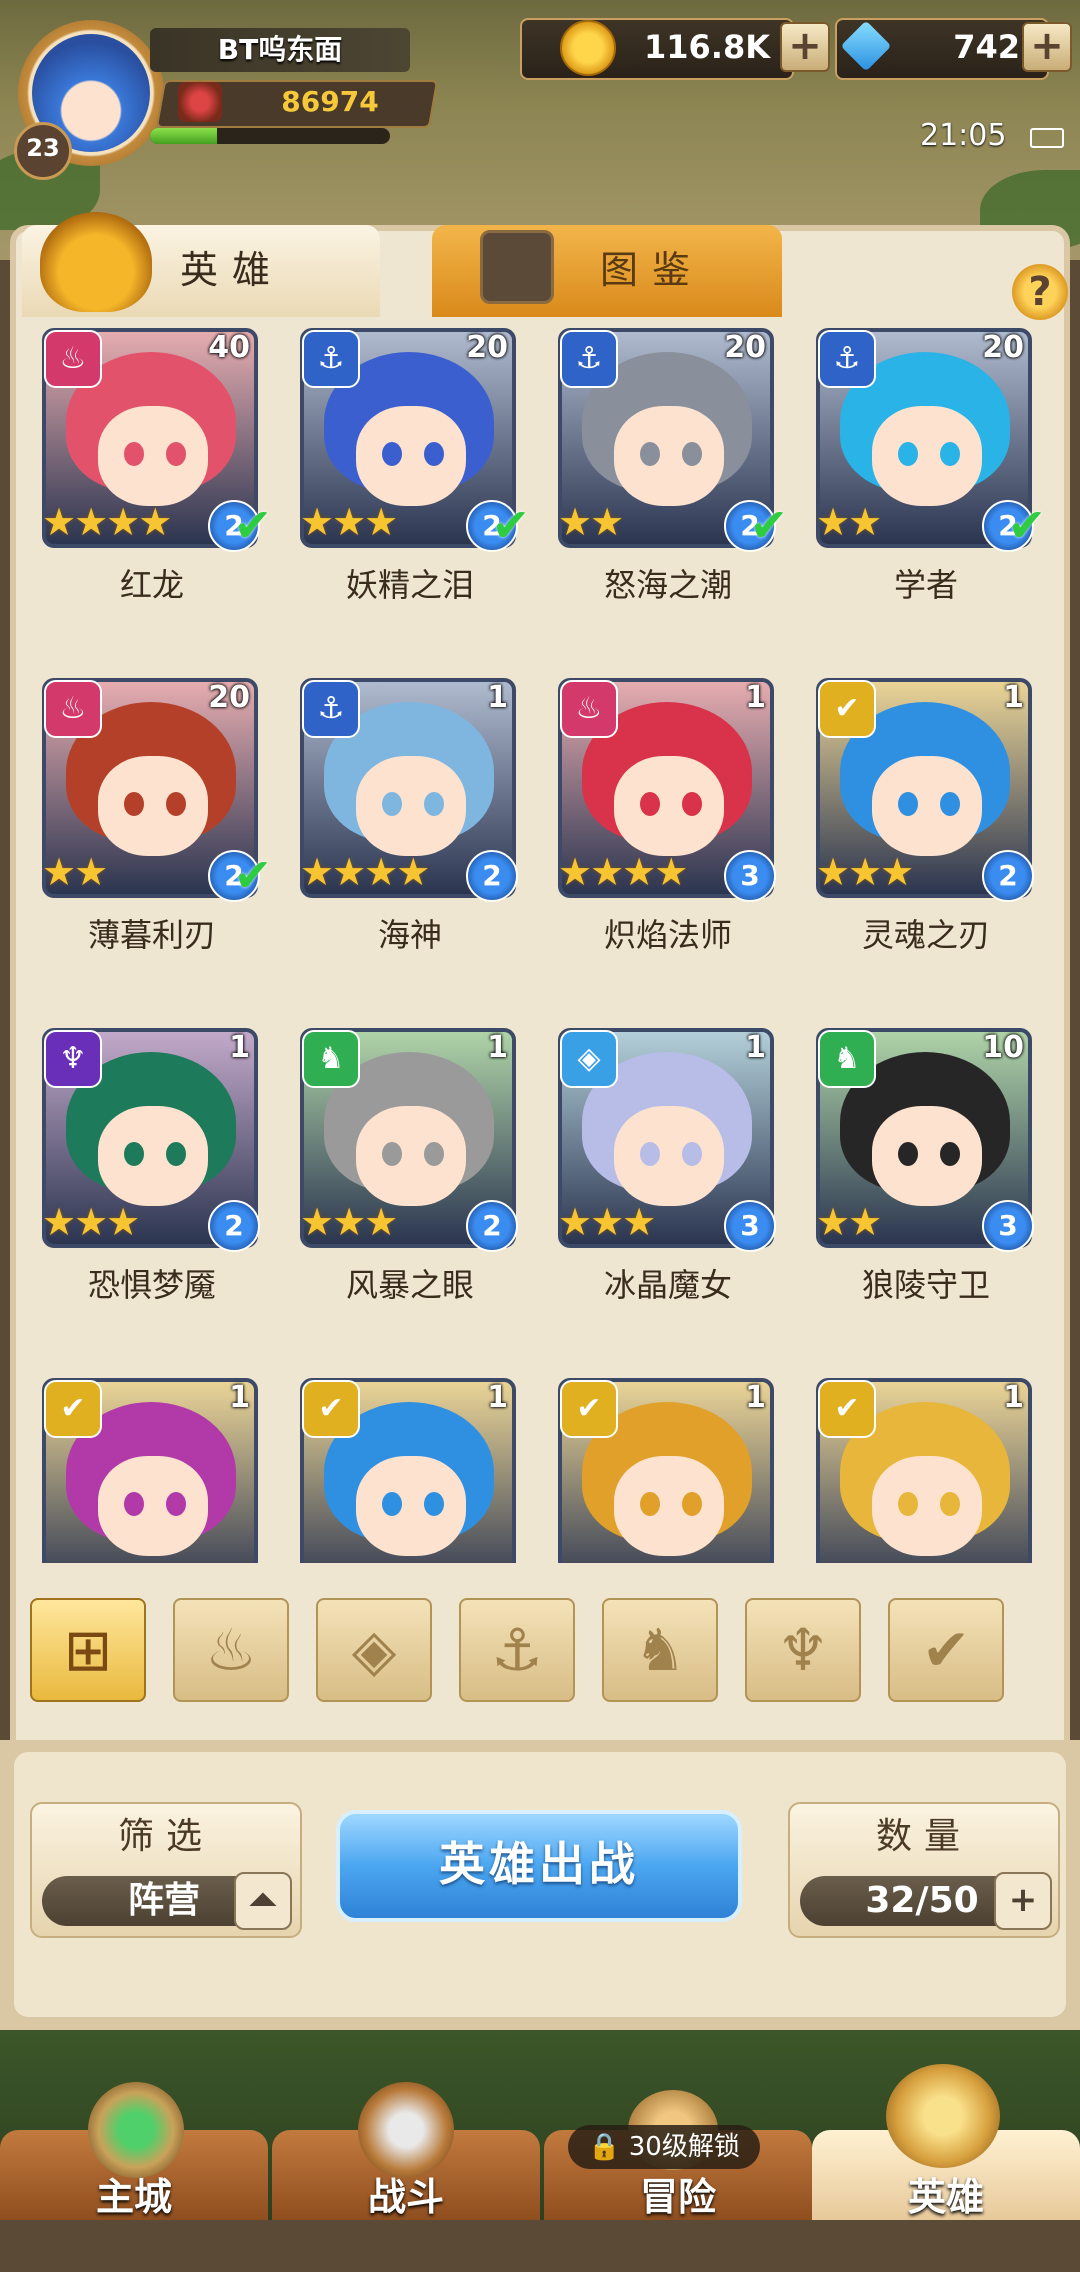 The image size is (1080, 2272). What do you see at coordinates (270, 136) in the screenshot?
I see `exp-bar` at bounding box center [270, 136].